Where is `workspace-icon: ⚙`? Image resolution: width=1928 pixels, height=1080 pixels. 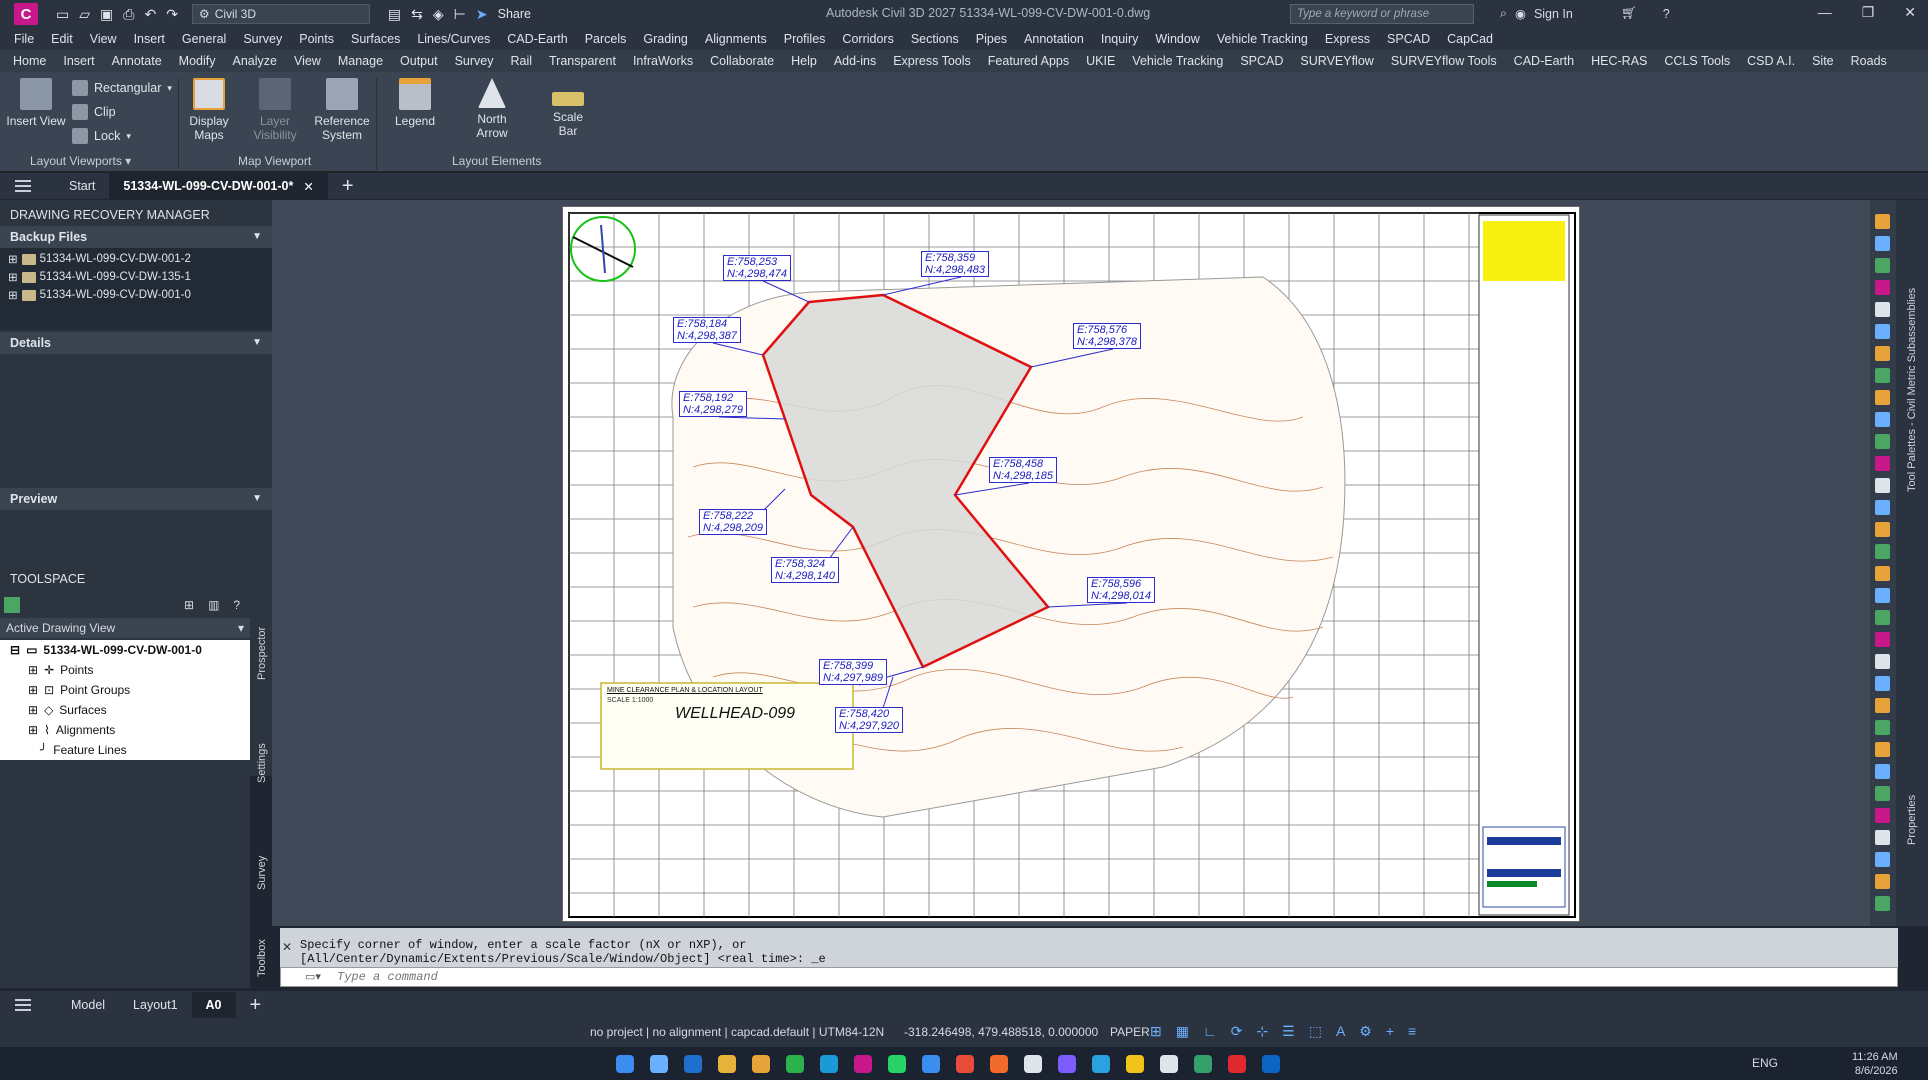 workspace-icon: ⚙ is located at coordinates (1365, 1031).